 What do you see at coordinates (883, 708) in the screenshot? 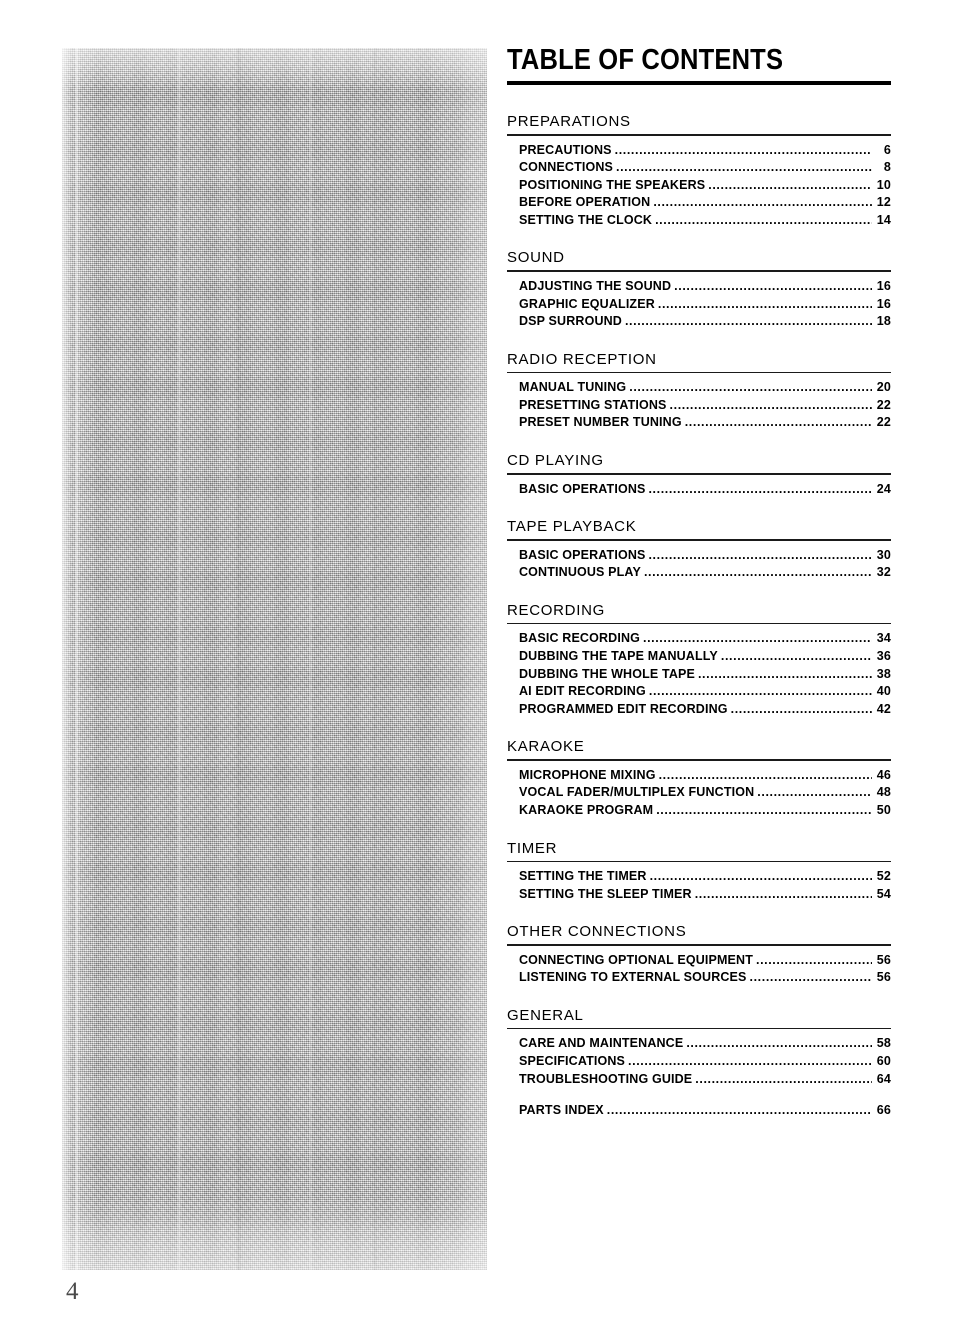
I see `toc-entry-page-number: 42` at bounding box center [883, 708].